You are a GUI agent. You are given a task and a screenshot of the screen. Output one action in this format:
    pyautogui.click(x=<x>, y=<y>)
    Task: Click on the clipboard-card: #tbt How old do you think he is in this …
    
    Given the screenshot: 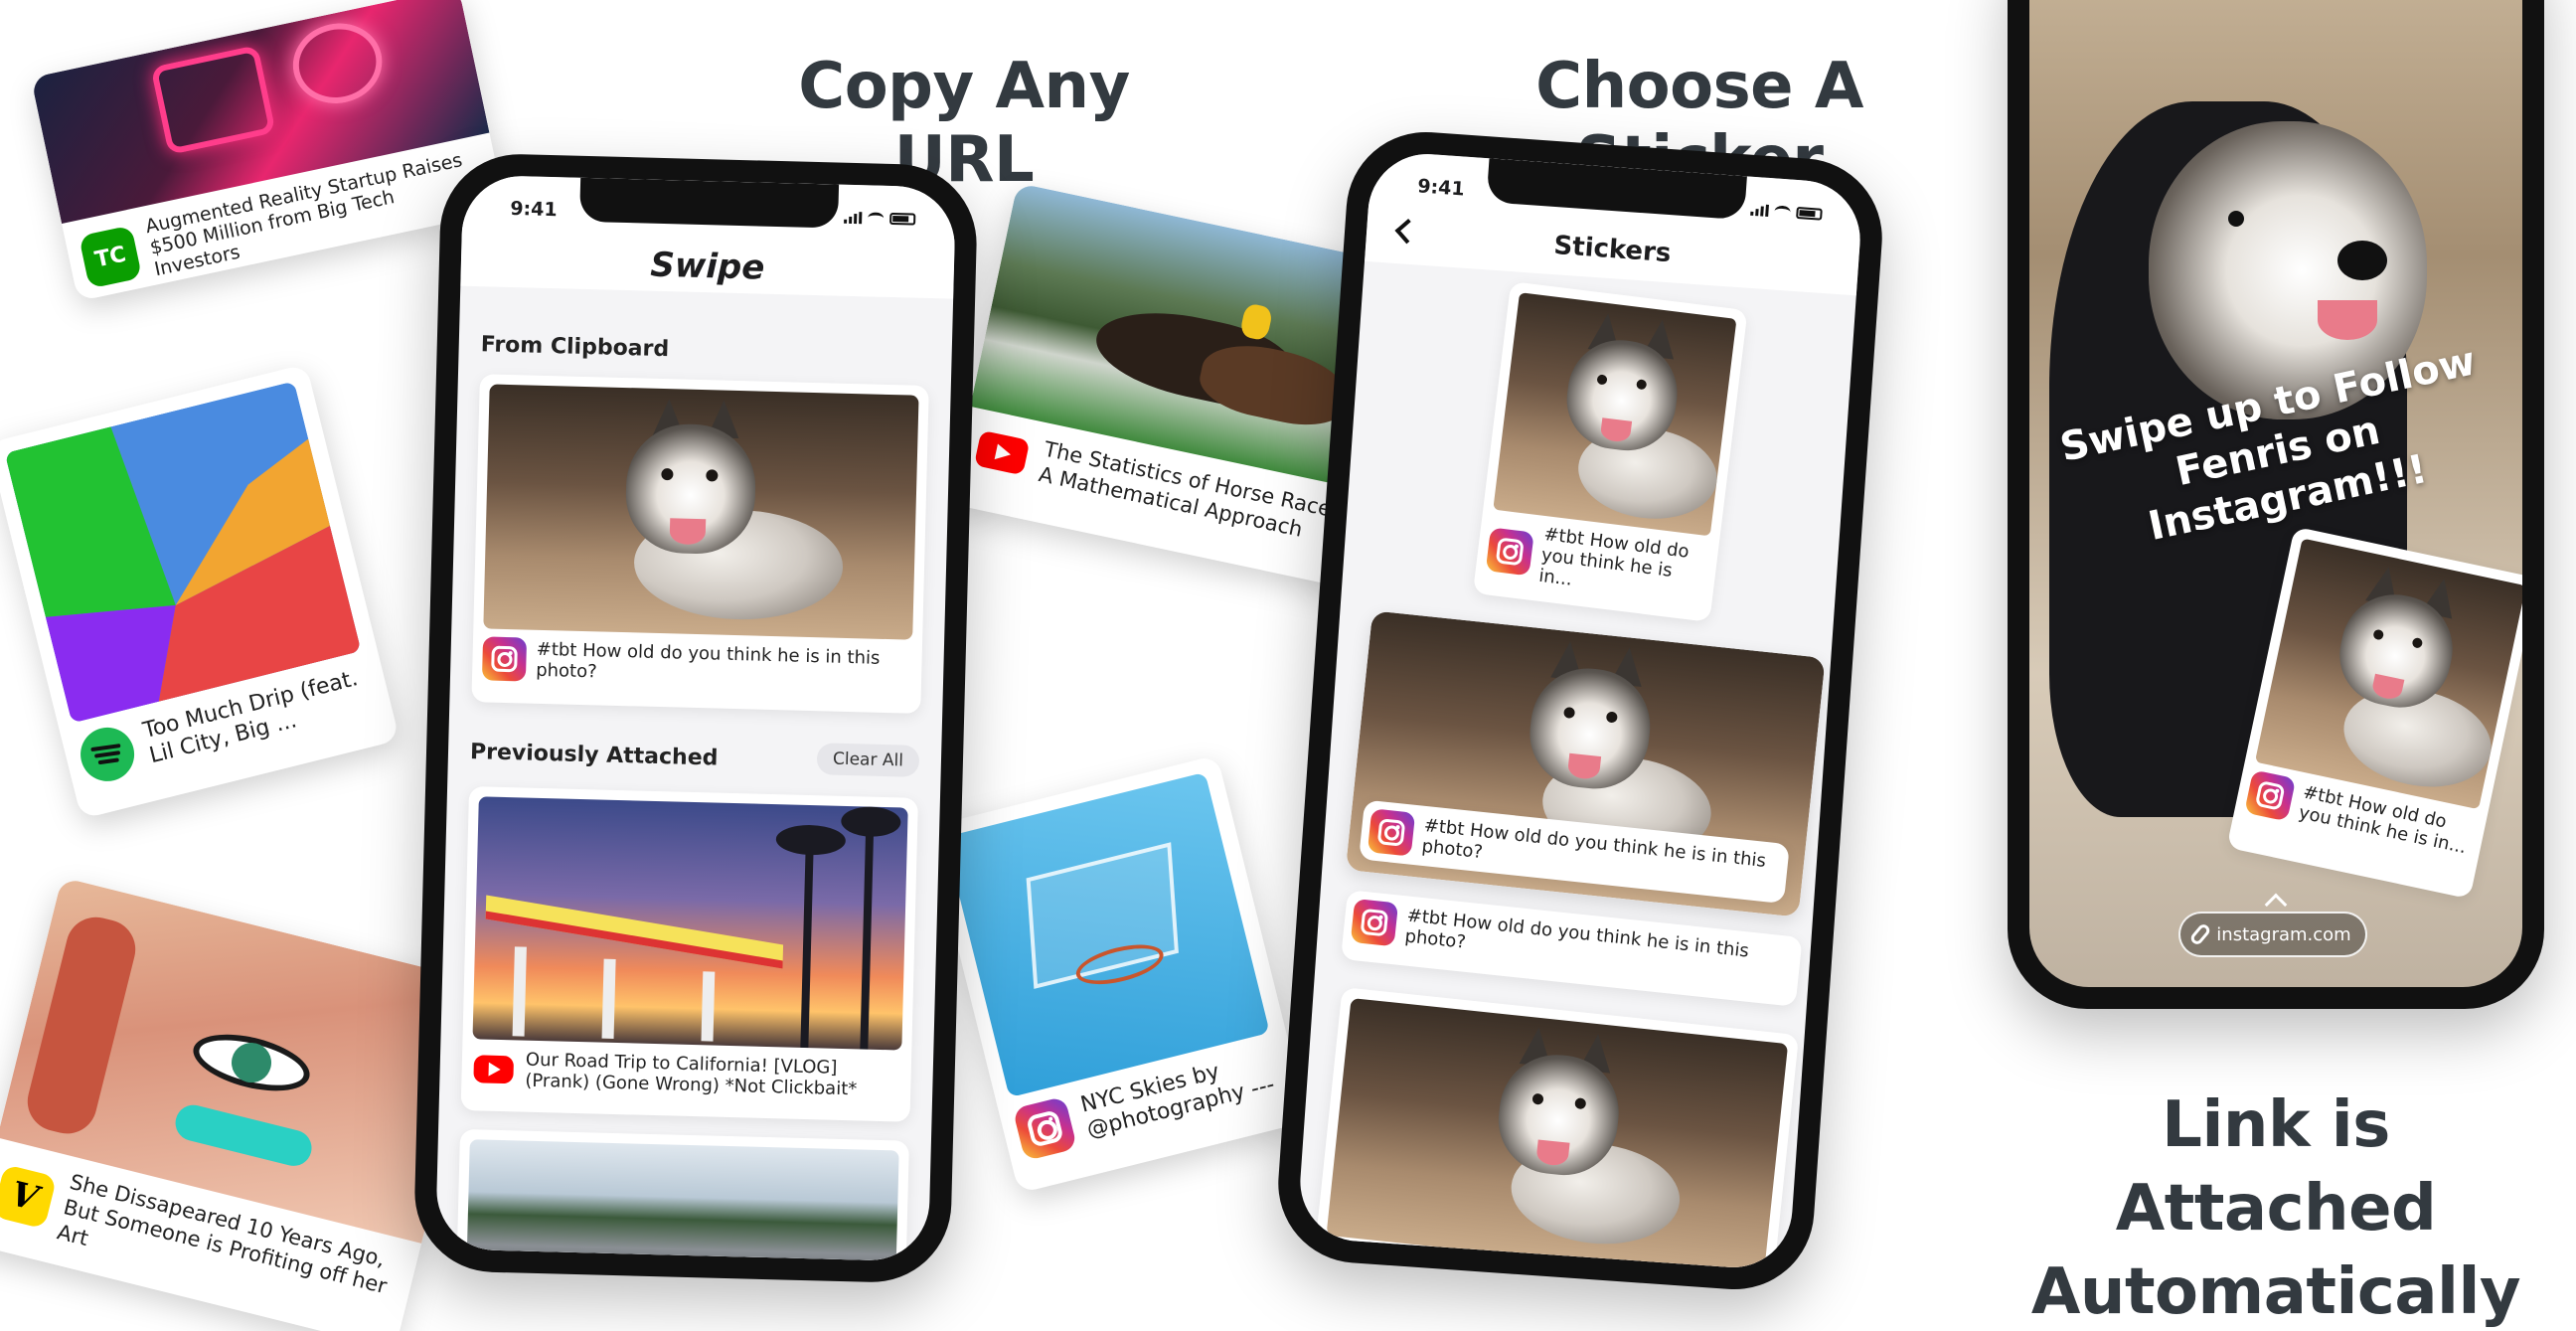 What is the action you would take?
    pyautogui.click(x=700, y=544)
    